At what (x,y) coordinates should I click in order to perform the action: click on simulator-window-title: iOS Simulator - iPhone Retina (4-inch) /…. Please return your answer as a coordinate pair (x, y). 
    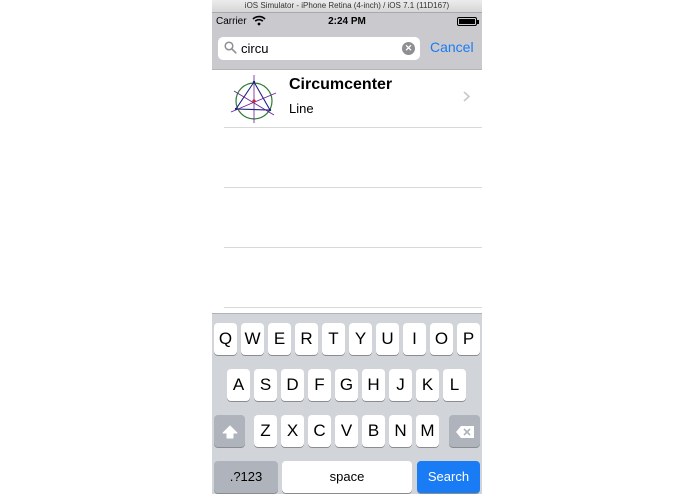
    Looking at the image, I should click on (347, 6).